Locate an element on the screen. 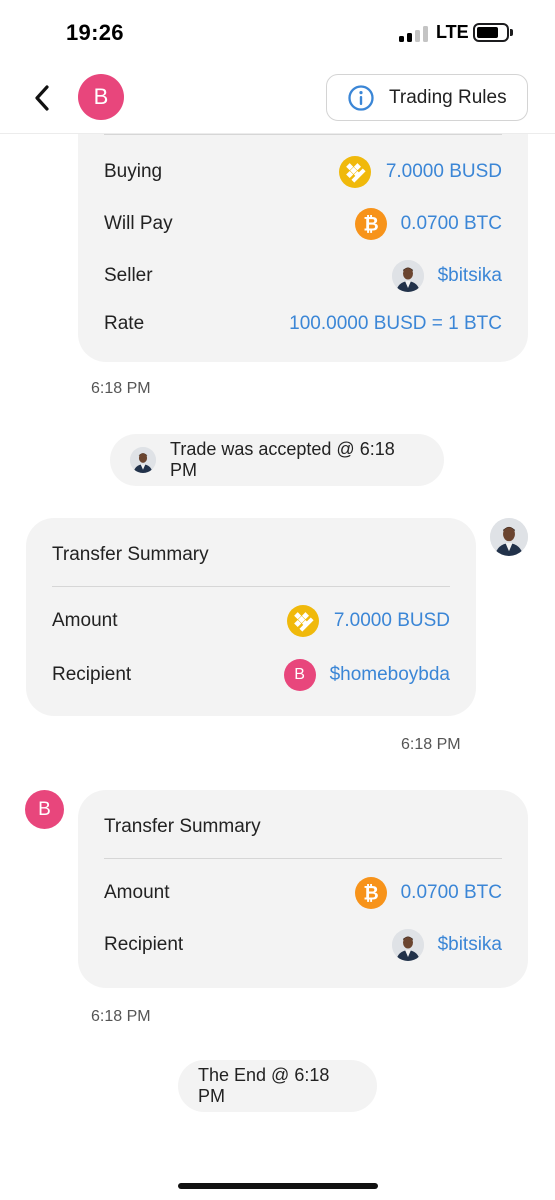  battery-tip is located at coordinates (511, 32).